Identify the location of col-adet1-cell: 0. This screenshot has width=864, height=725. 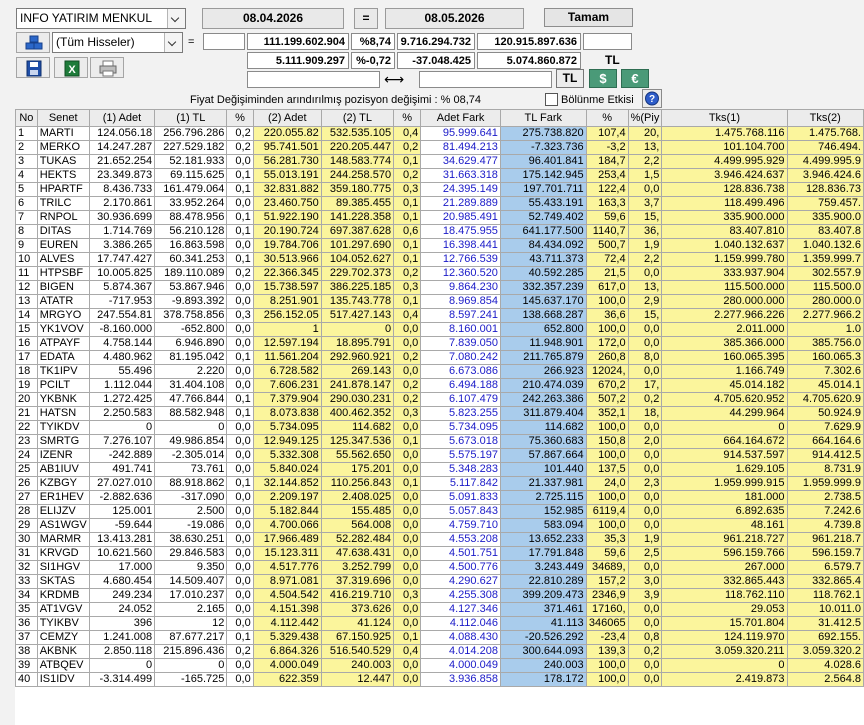
(122, 665).